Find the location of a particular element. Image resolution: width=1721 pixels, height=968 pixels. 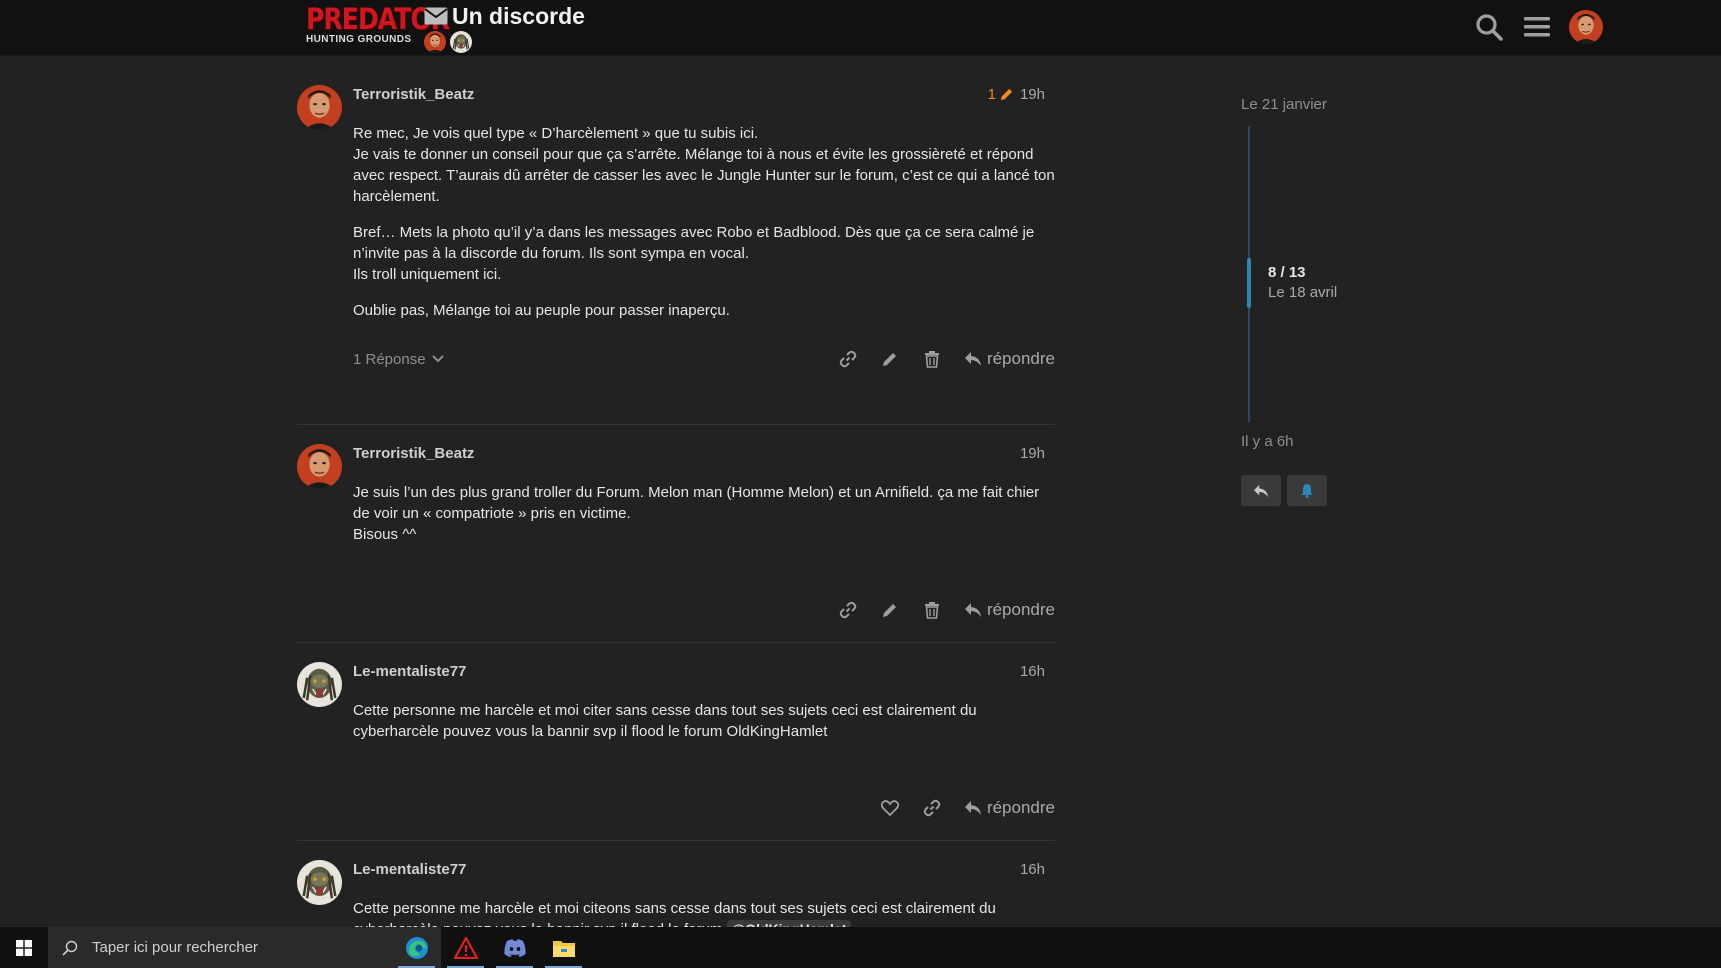

current-user-avatar is located at coordinates (1586, 27).